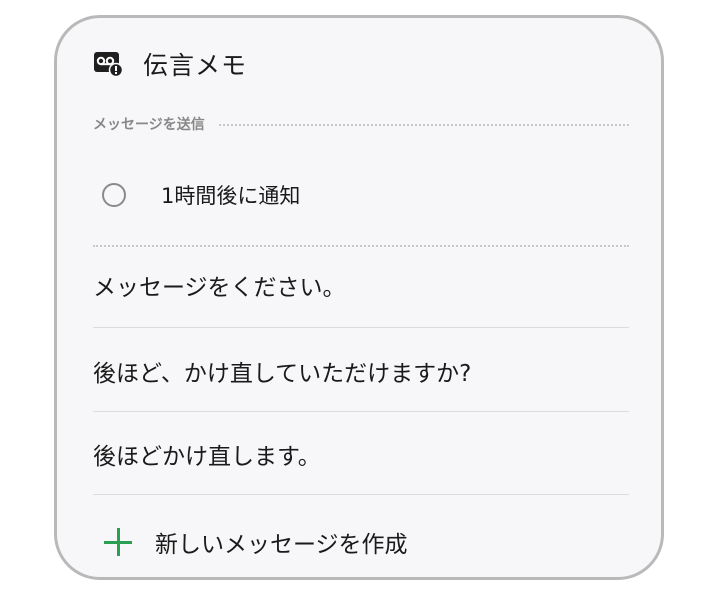  I want to click on message-item: 後ほど、かけ直していただけますか?, so click(361, 371).